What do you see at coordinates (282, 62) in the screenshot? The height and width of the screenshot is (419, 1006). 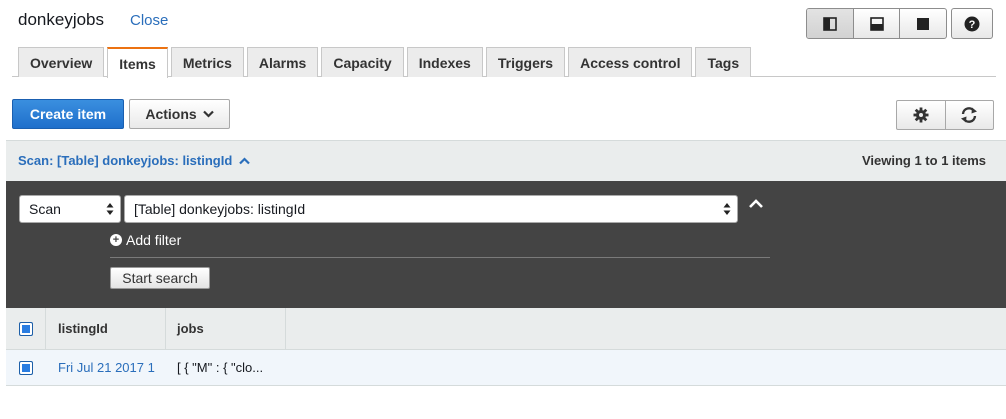 I see `tab-alarms: Alarms` at bounding box center [282, 62].